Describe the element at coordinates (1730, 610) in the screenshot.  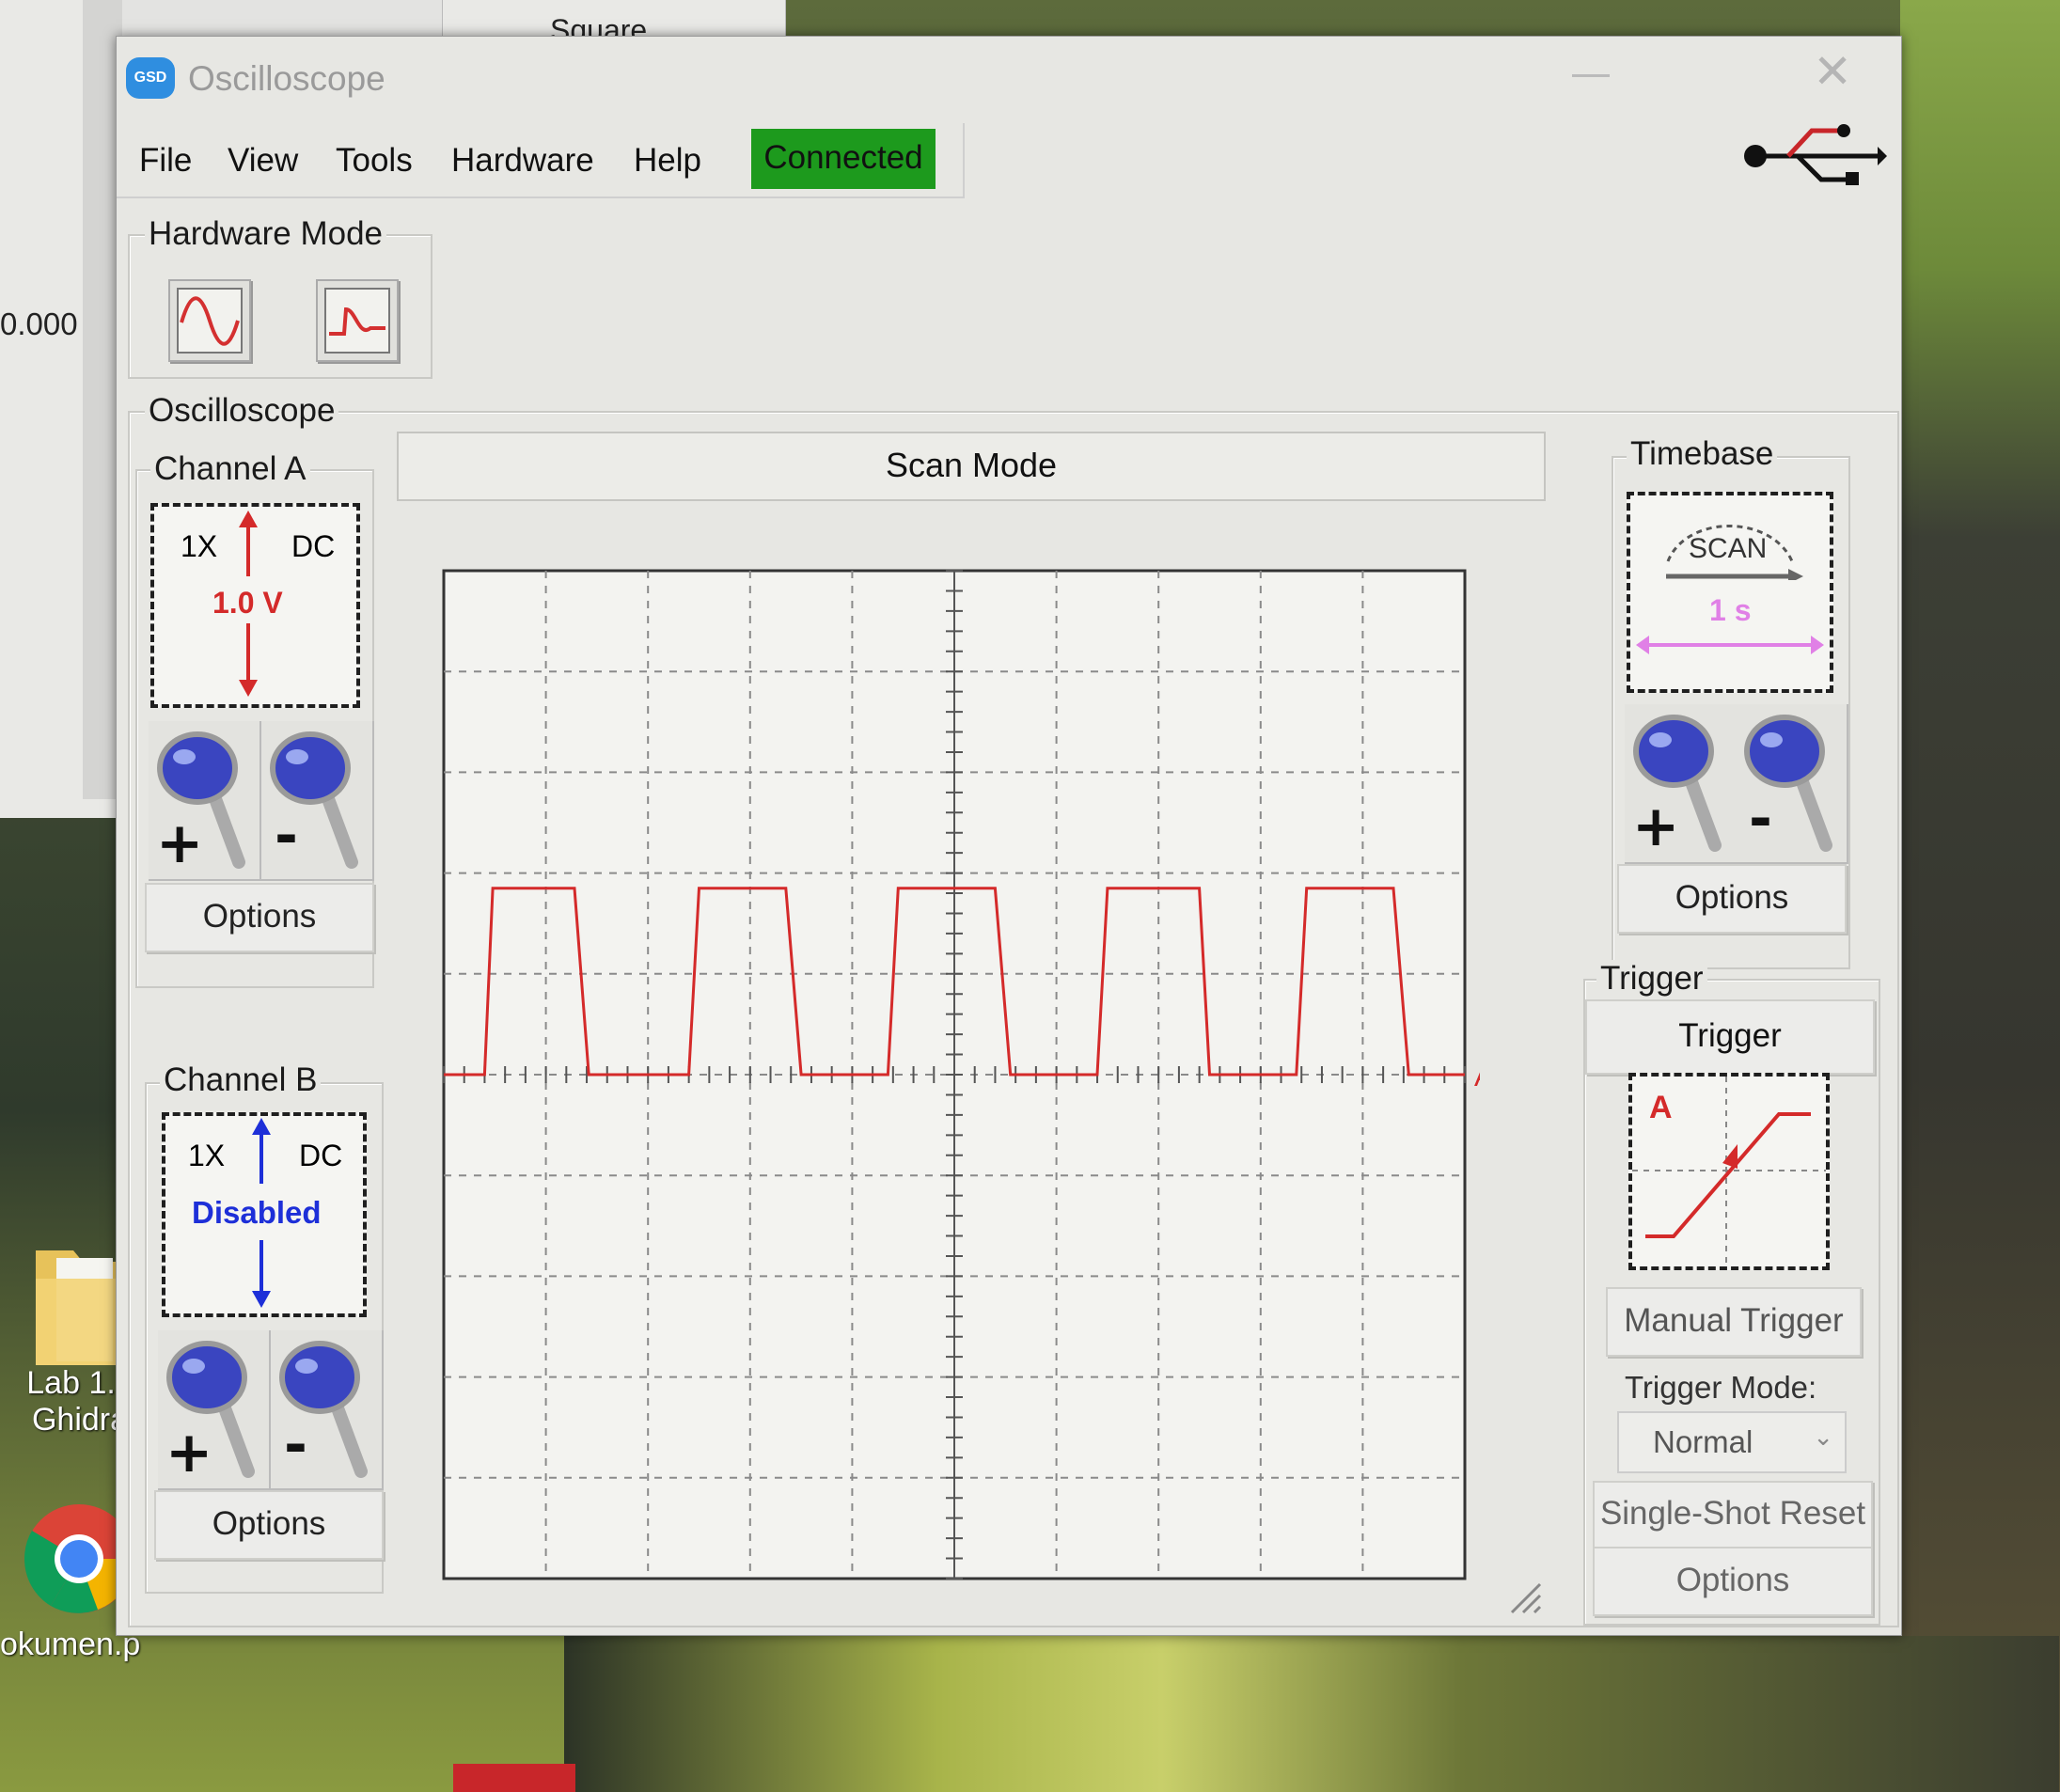
I see `timebase-value: 1 s` at that location.